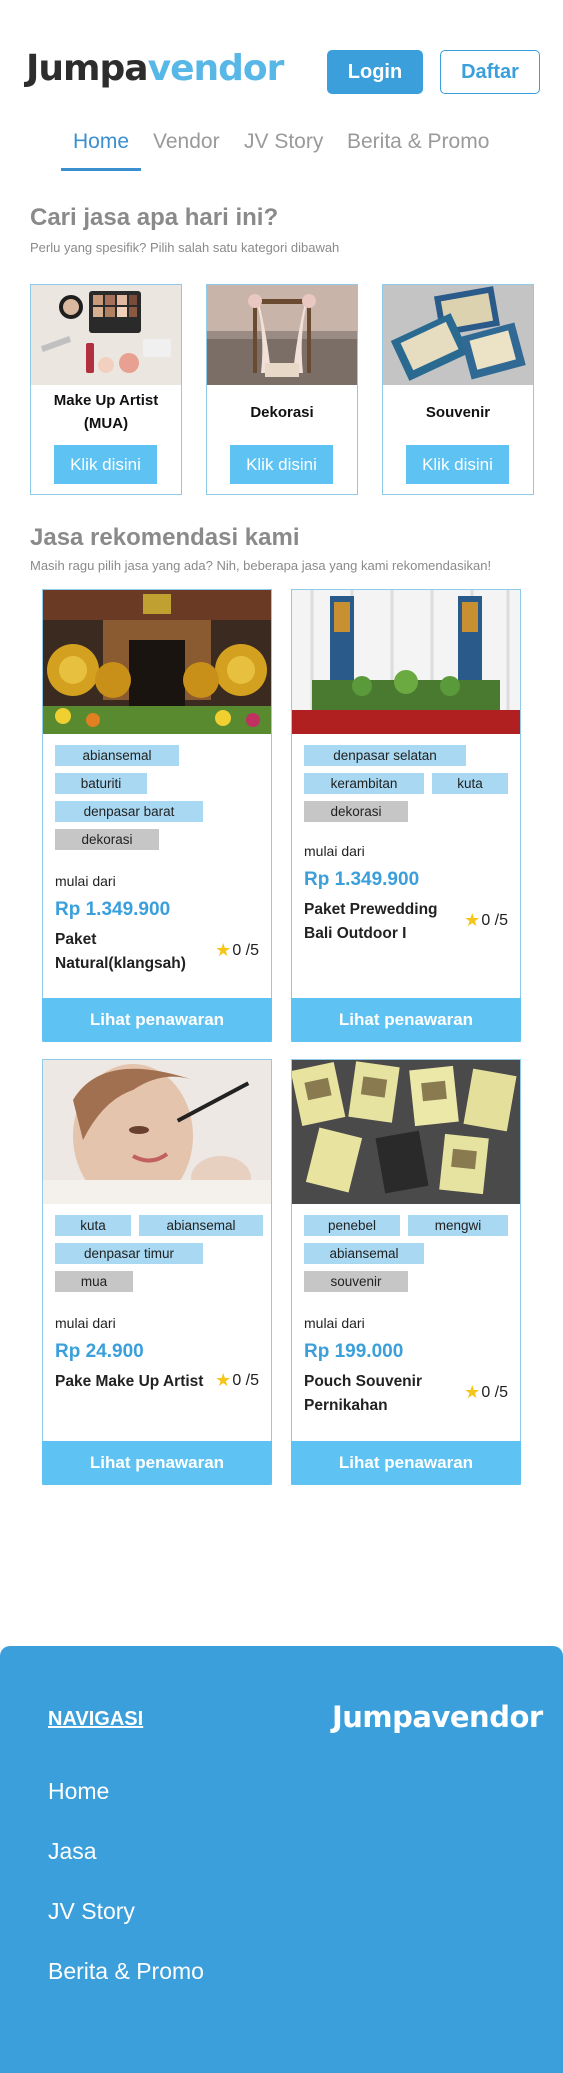  I want to click on tab-berita-promo: Berita & Promo, so click(418, 142).